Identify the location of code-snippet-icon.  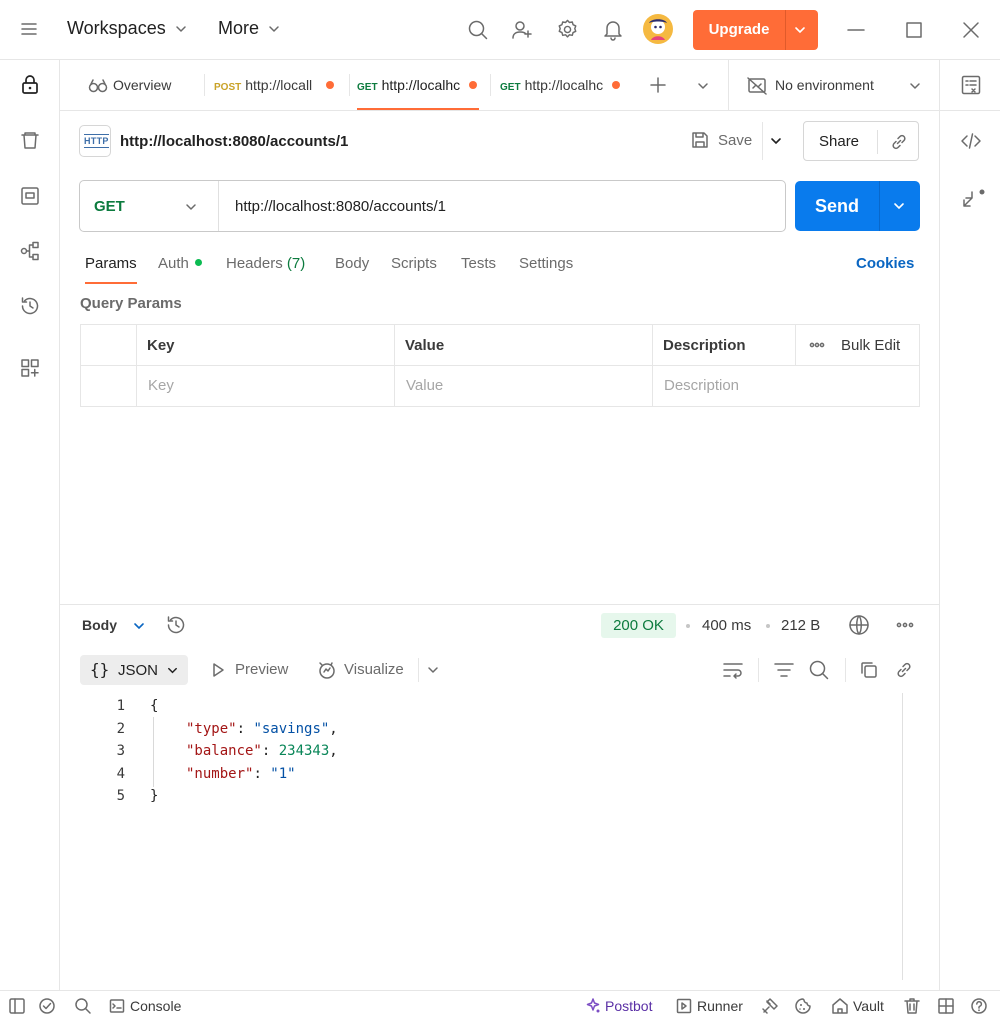
(971, 141).